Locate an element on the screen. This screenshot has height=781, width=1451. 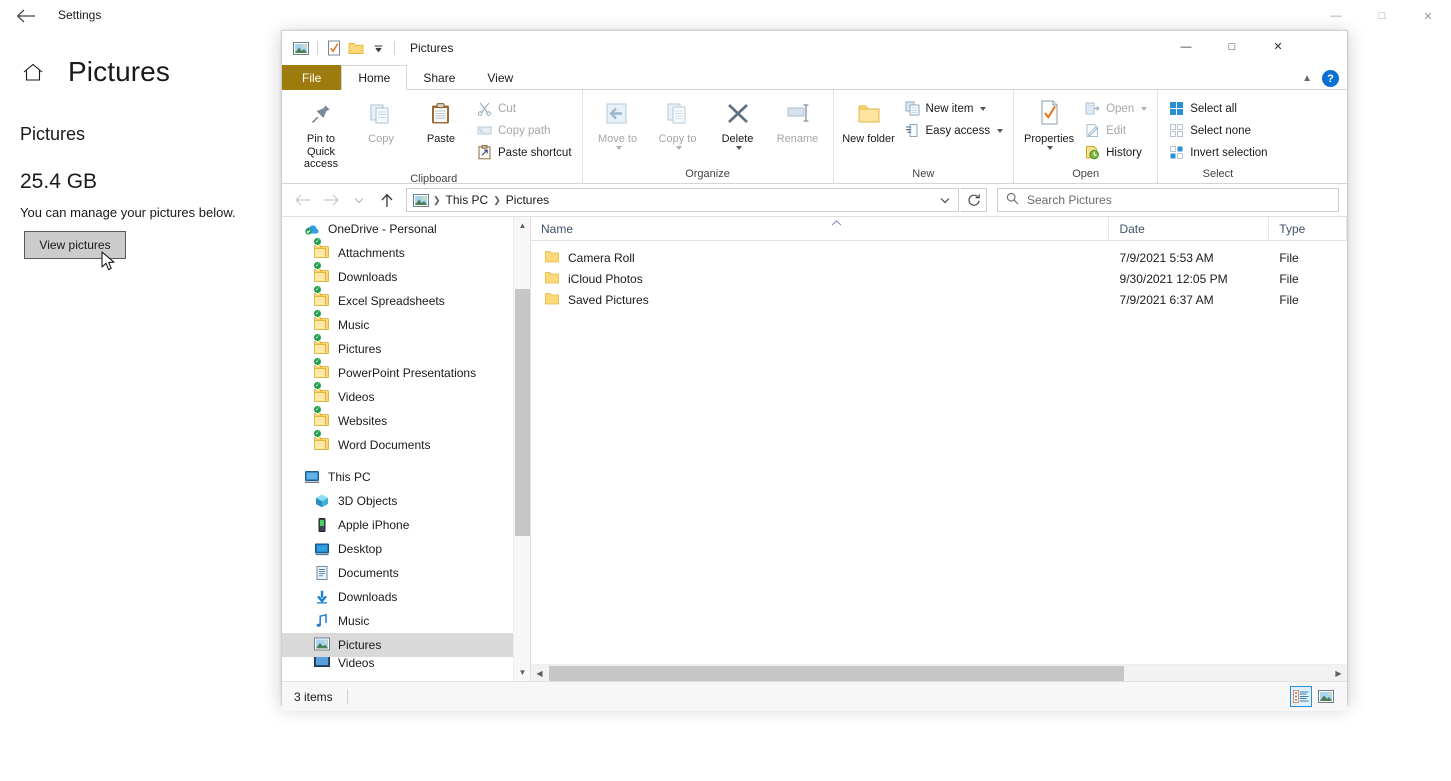
nav-item-apple-iphone: Apple iPhone is located at coordinates (406, 525).